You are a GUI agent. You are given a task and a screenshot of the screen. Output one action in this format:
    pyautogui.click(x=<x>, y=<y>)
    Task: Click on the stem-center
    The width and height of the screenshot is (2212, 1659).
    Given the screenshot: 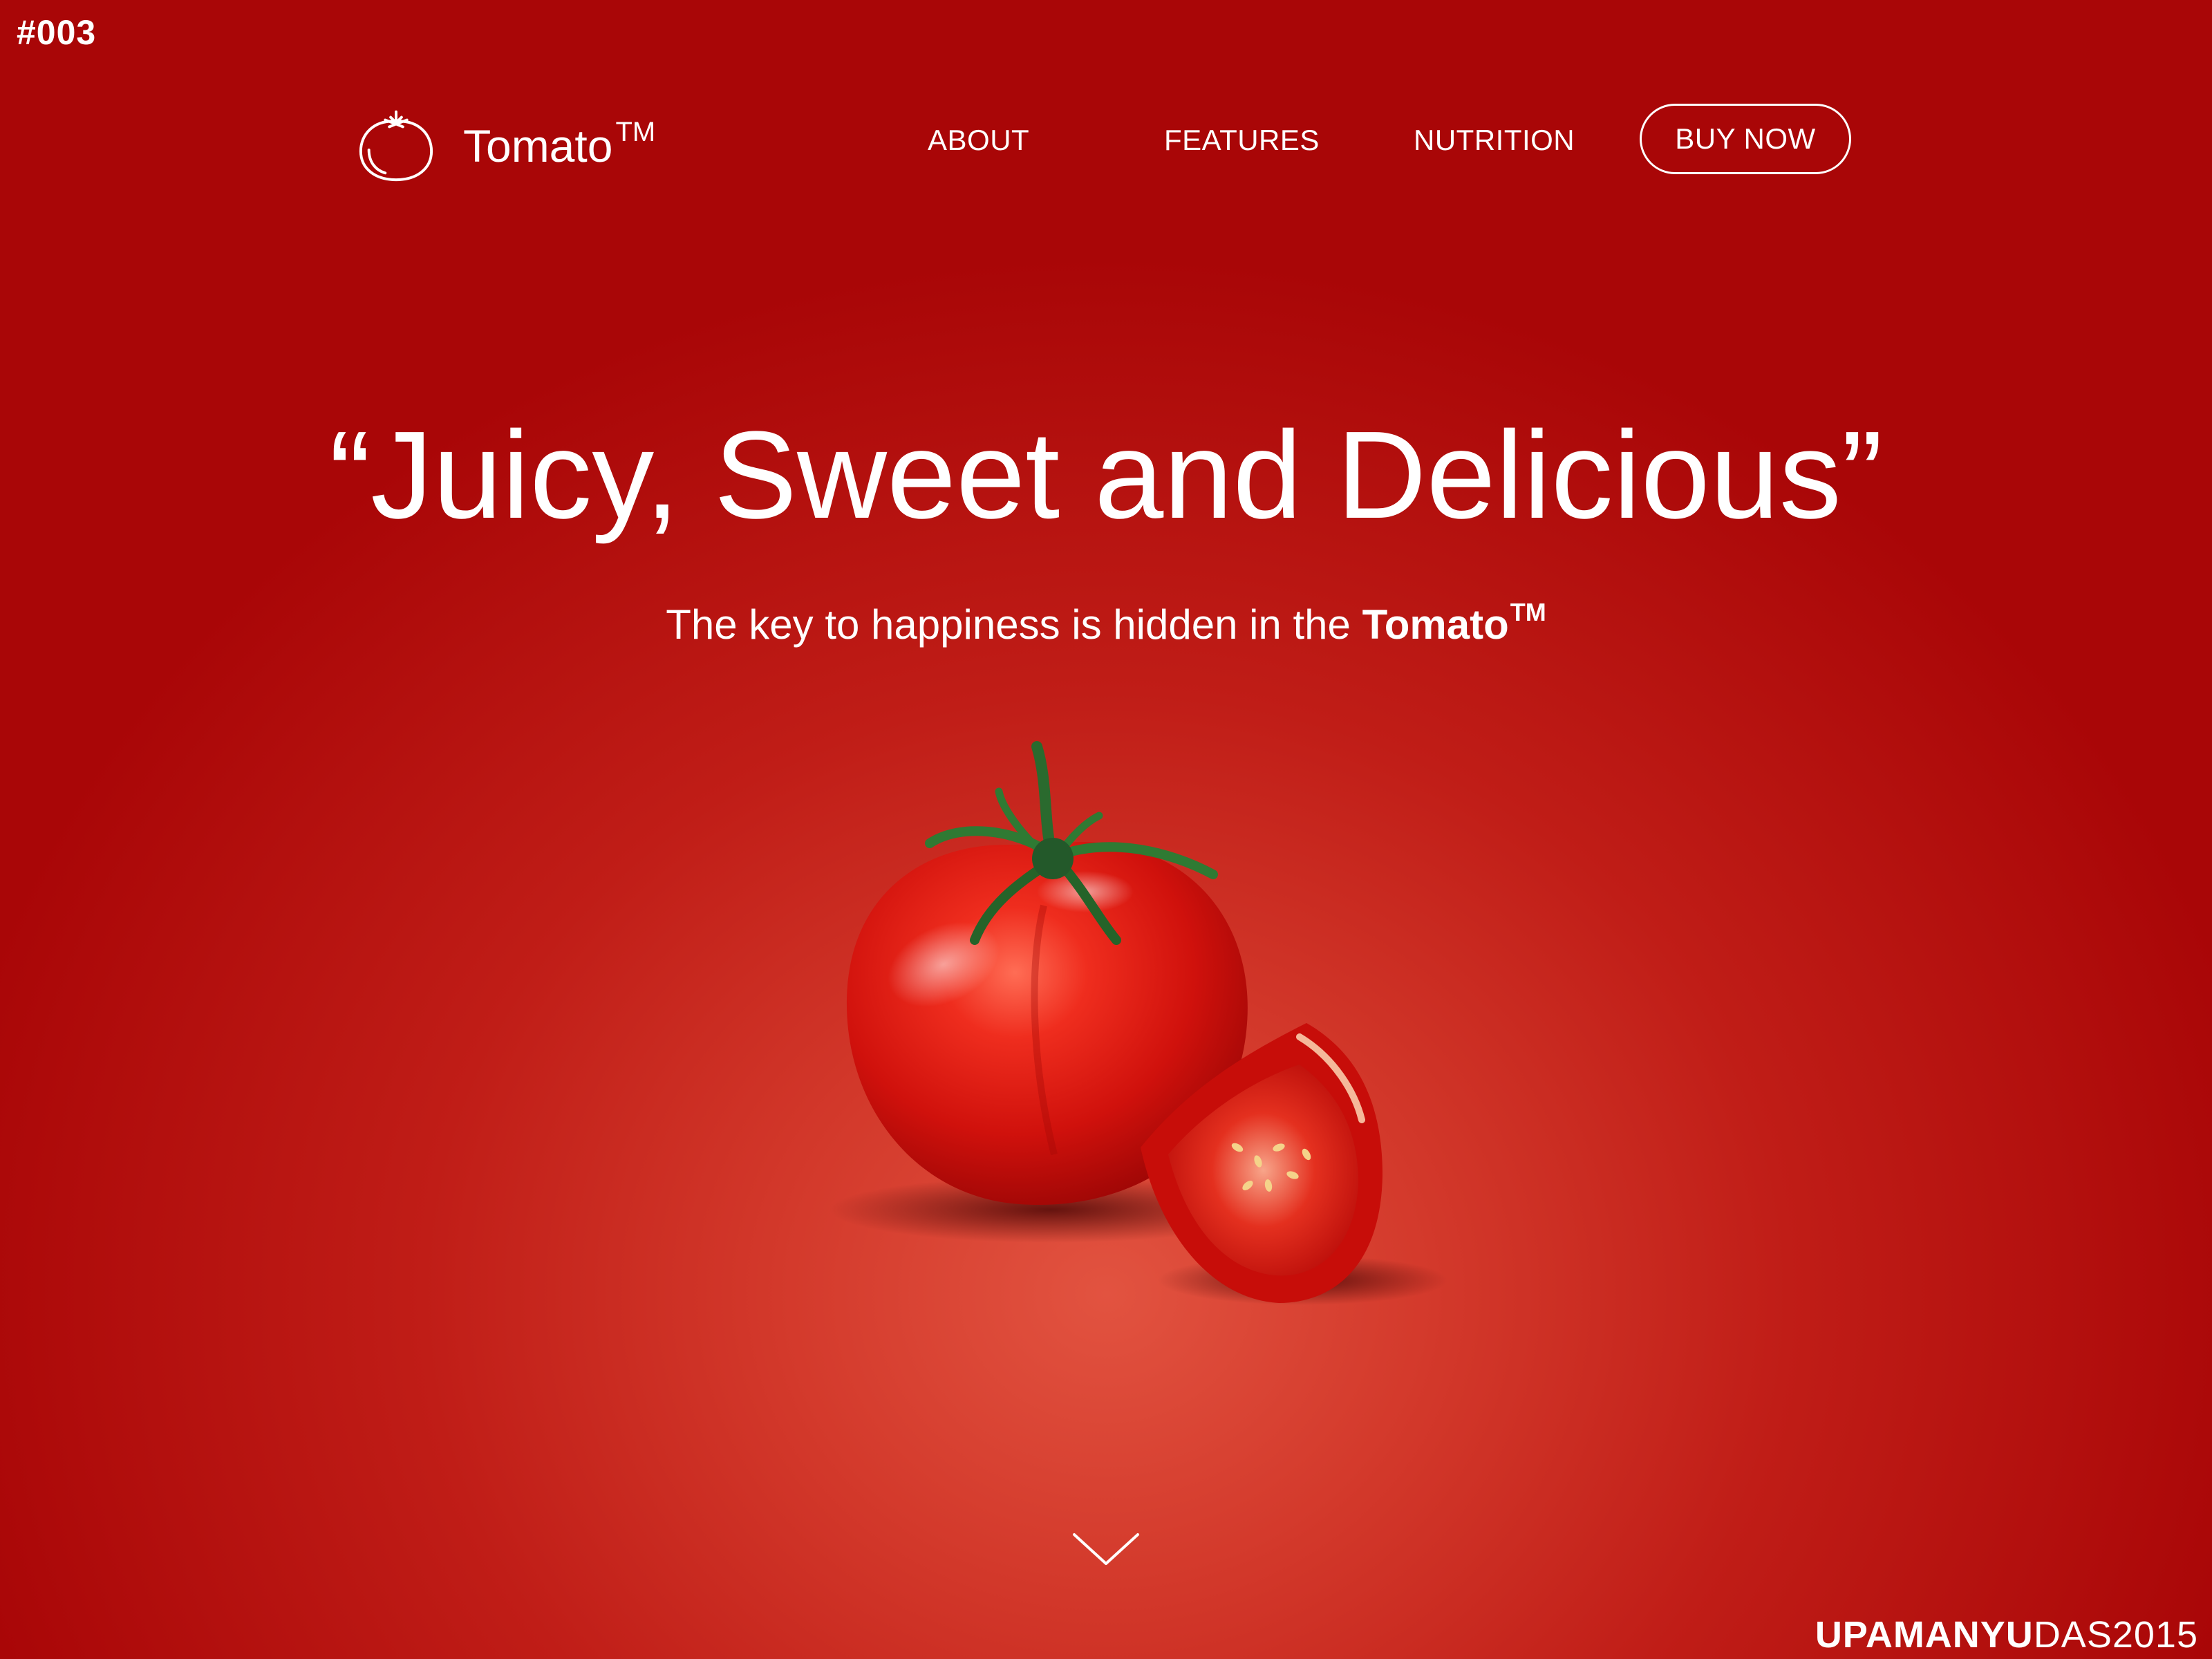 What is the action you would take?
    pyautogui.click(x=1053, y=859)
    